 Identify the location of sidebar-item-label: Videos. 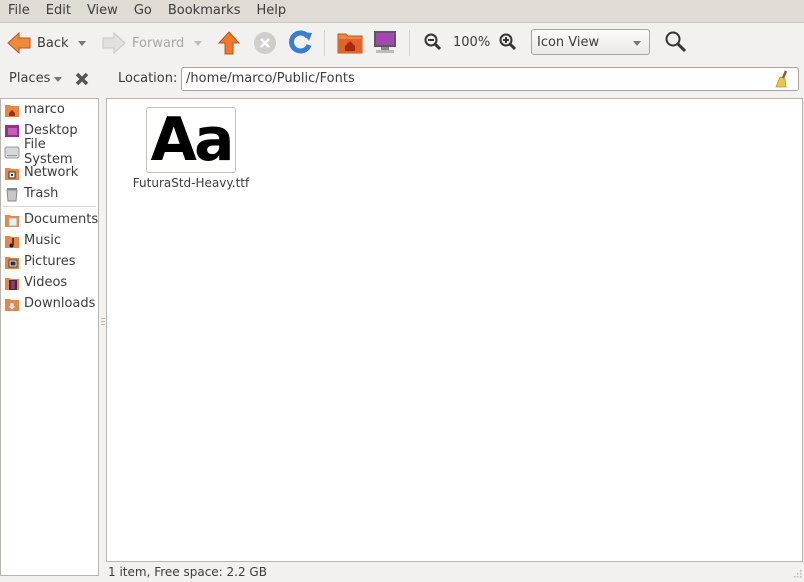
(46, 282).